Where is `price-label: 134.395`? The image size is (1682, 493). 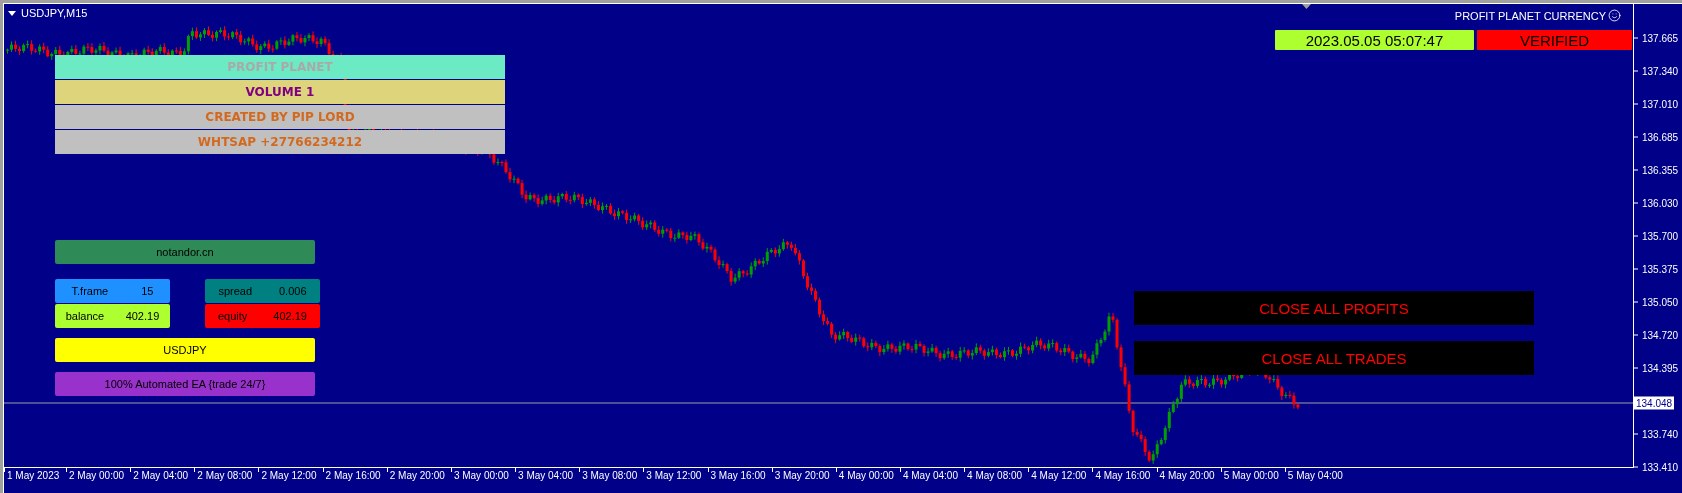
price-label: 134.395 is located at coordinates (1660, 368).